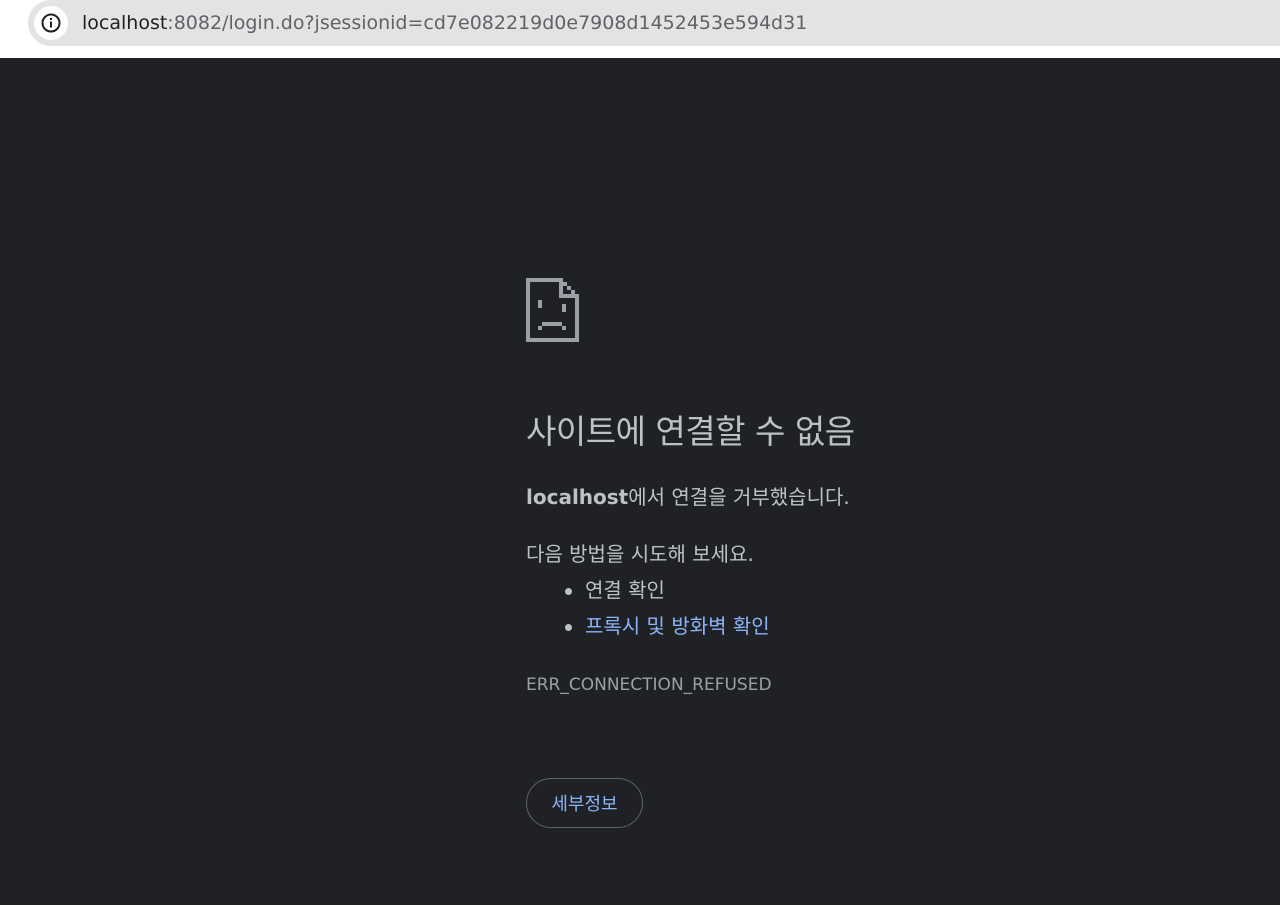 The image size is (1280, 905). I want to click on details-button: 세부정보, so click(584, 803).